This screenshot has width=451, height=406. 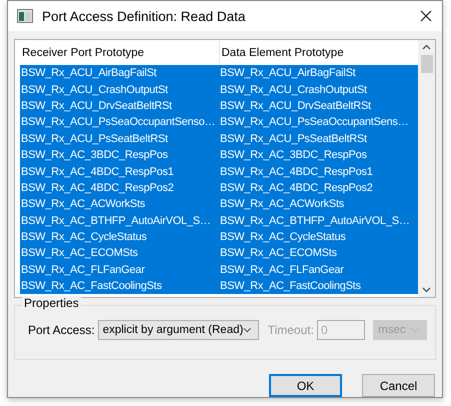 I want to click on window-title: Port Access Definition: Read Data, so click(x=144, y=16).